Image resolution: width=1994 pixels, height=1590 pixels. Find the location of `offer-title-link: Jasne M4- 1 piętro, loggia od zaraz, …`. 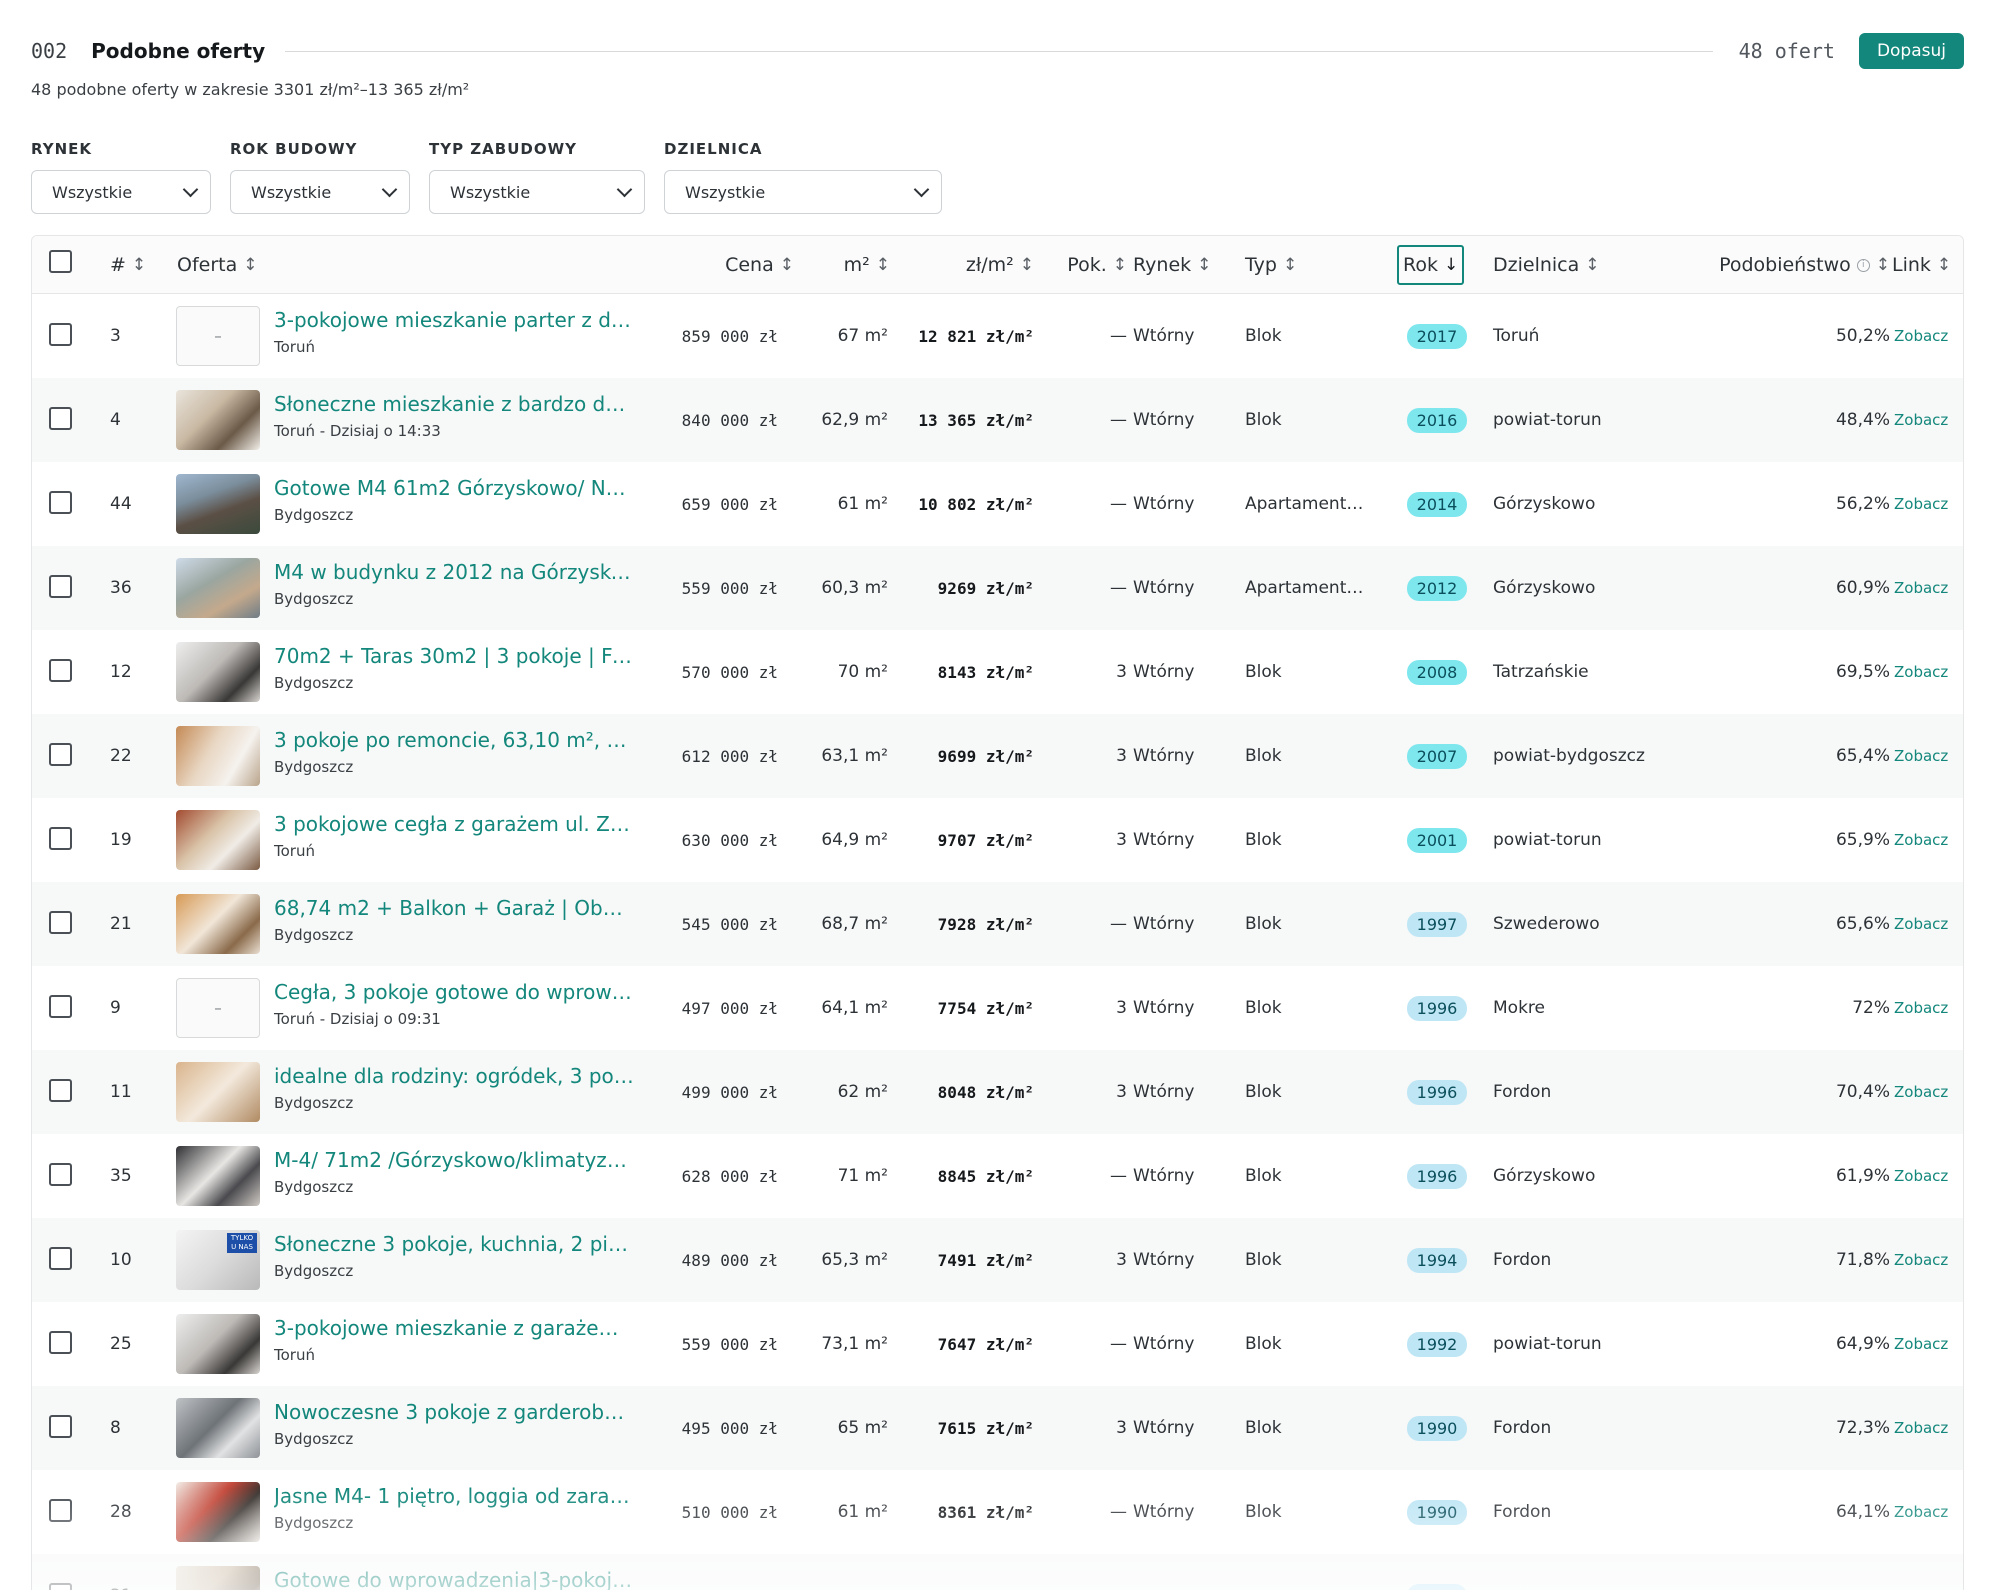

offer-title-link: Jasne M4- 1 piętro, loggia od zaraz, … is located at coordinates (454, 1496).